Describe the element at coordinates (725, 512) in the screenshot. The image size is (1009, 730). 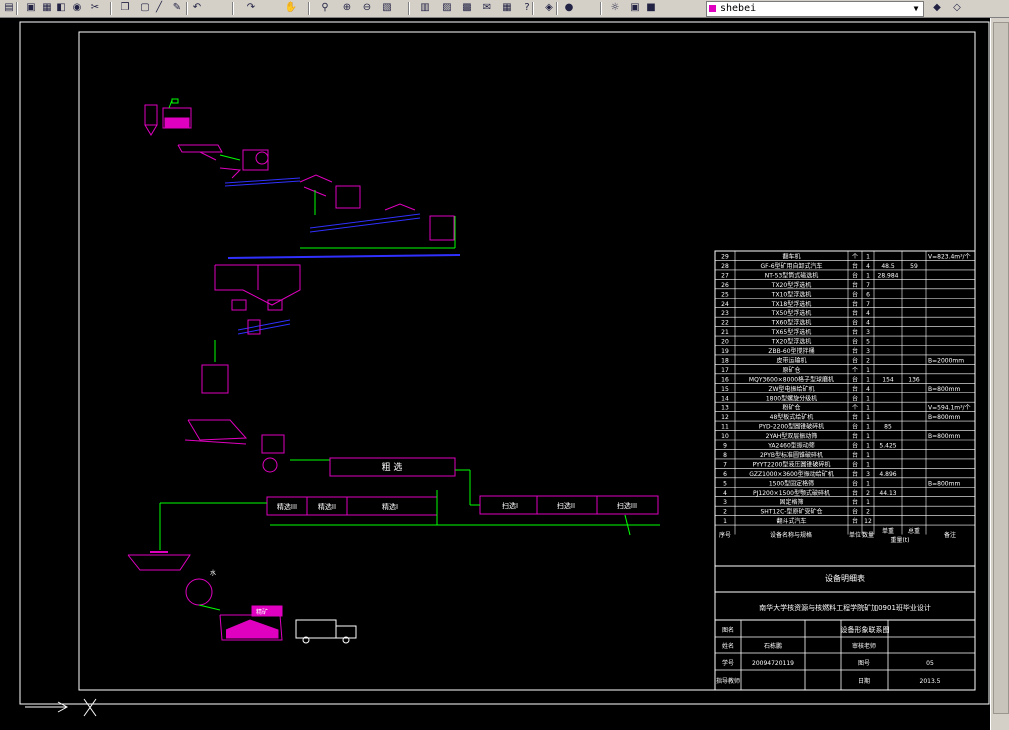
I see `table-cell-no: 2` at that location.